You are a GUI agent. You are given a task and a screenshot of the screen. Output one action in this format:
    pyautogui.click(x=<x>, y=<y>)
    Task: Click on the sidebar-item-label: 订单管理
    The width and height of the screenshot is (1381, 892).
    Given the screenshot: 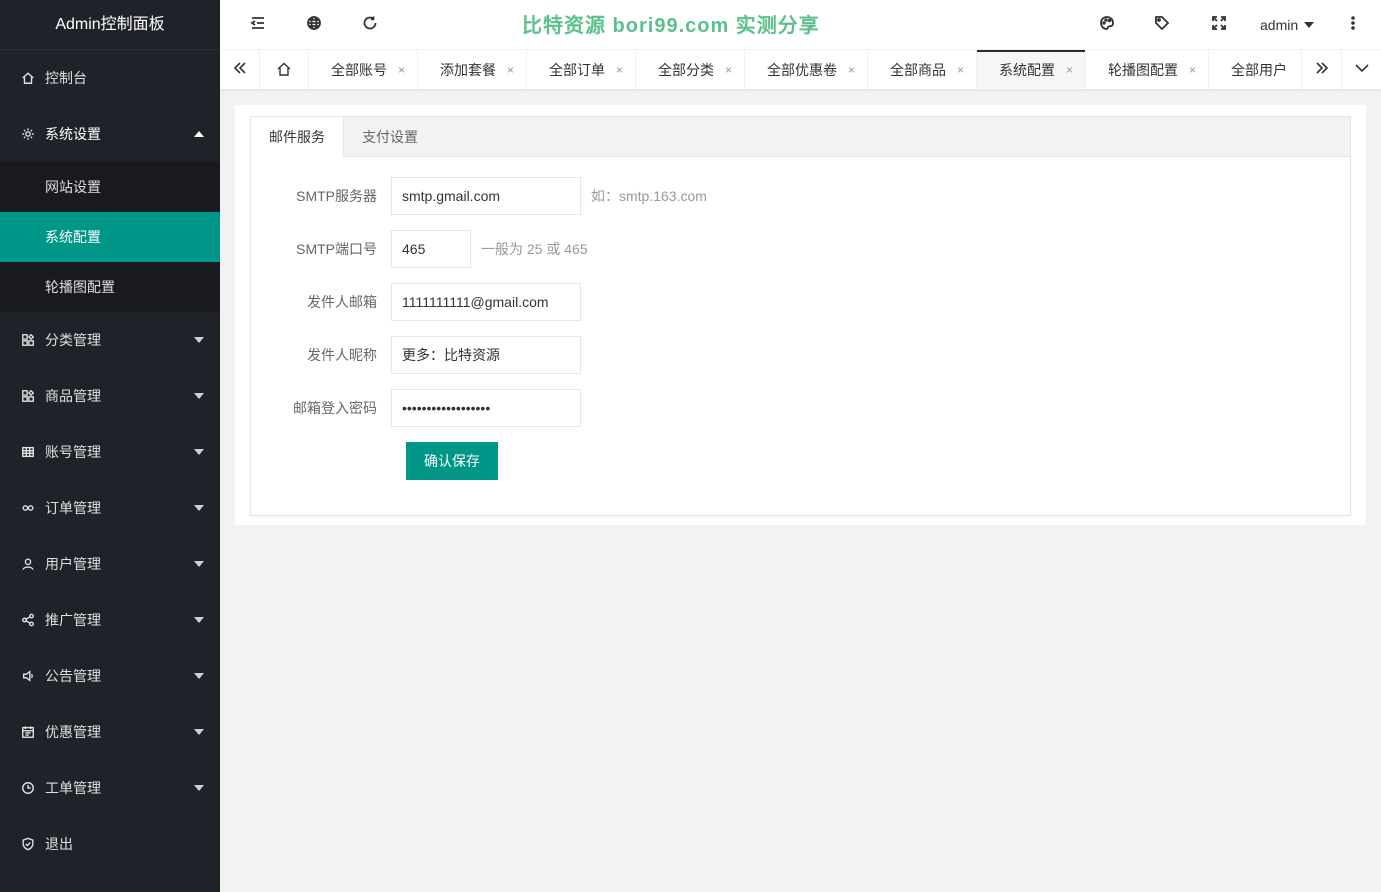 What is the action you would take?
    pyautogui.click(x=73, y=508)
    